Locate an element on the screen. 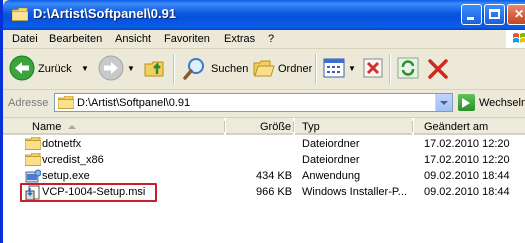  menu-bearbeiten: Bearbeiten is located at coordinates (75, 39).